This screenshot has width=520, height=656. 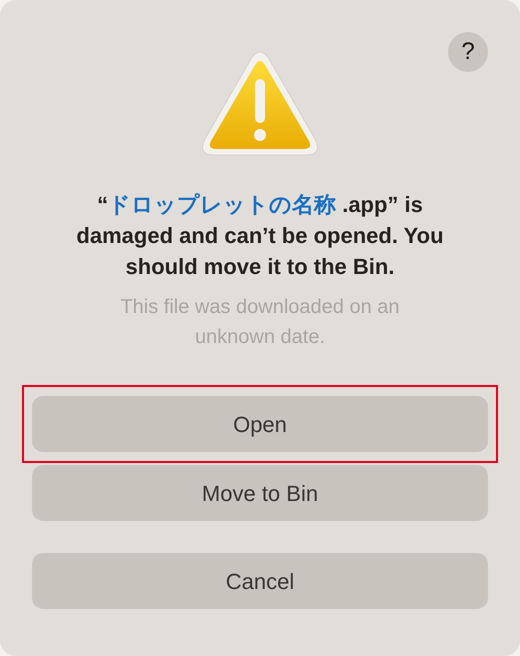 I want to click on help-button: ?, so click(x=468, y=52).